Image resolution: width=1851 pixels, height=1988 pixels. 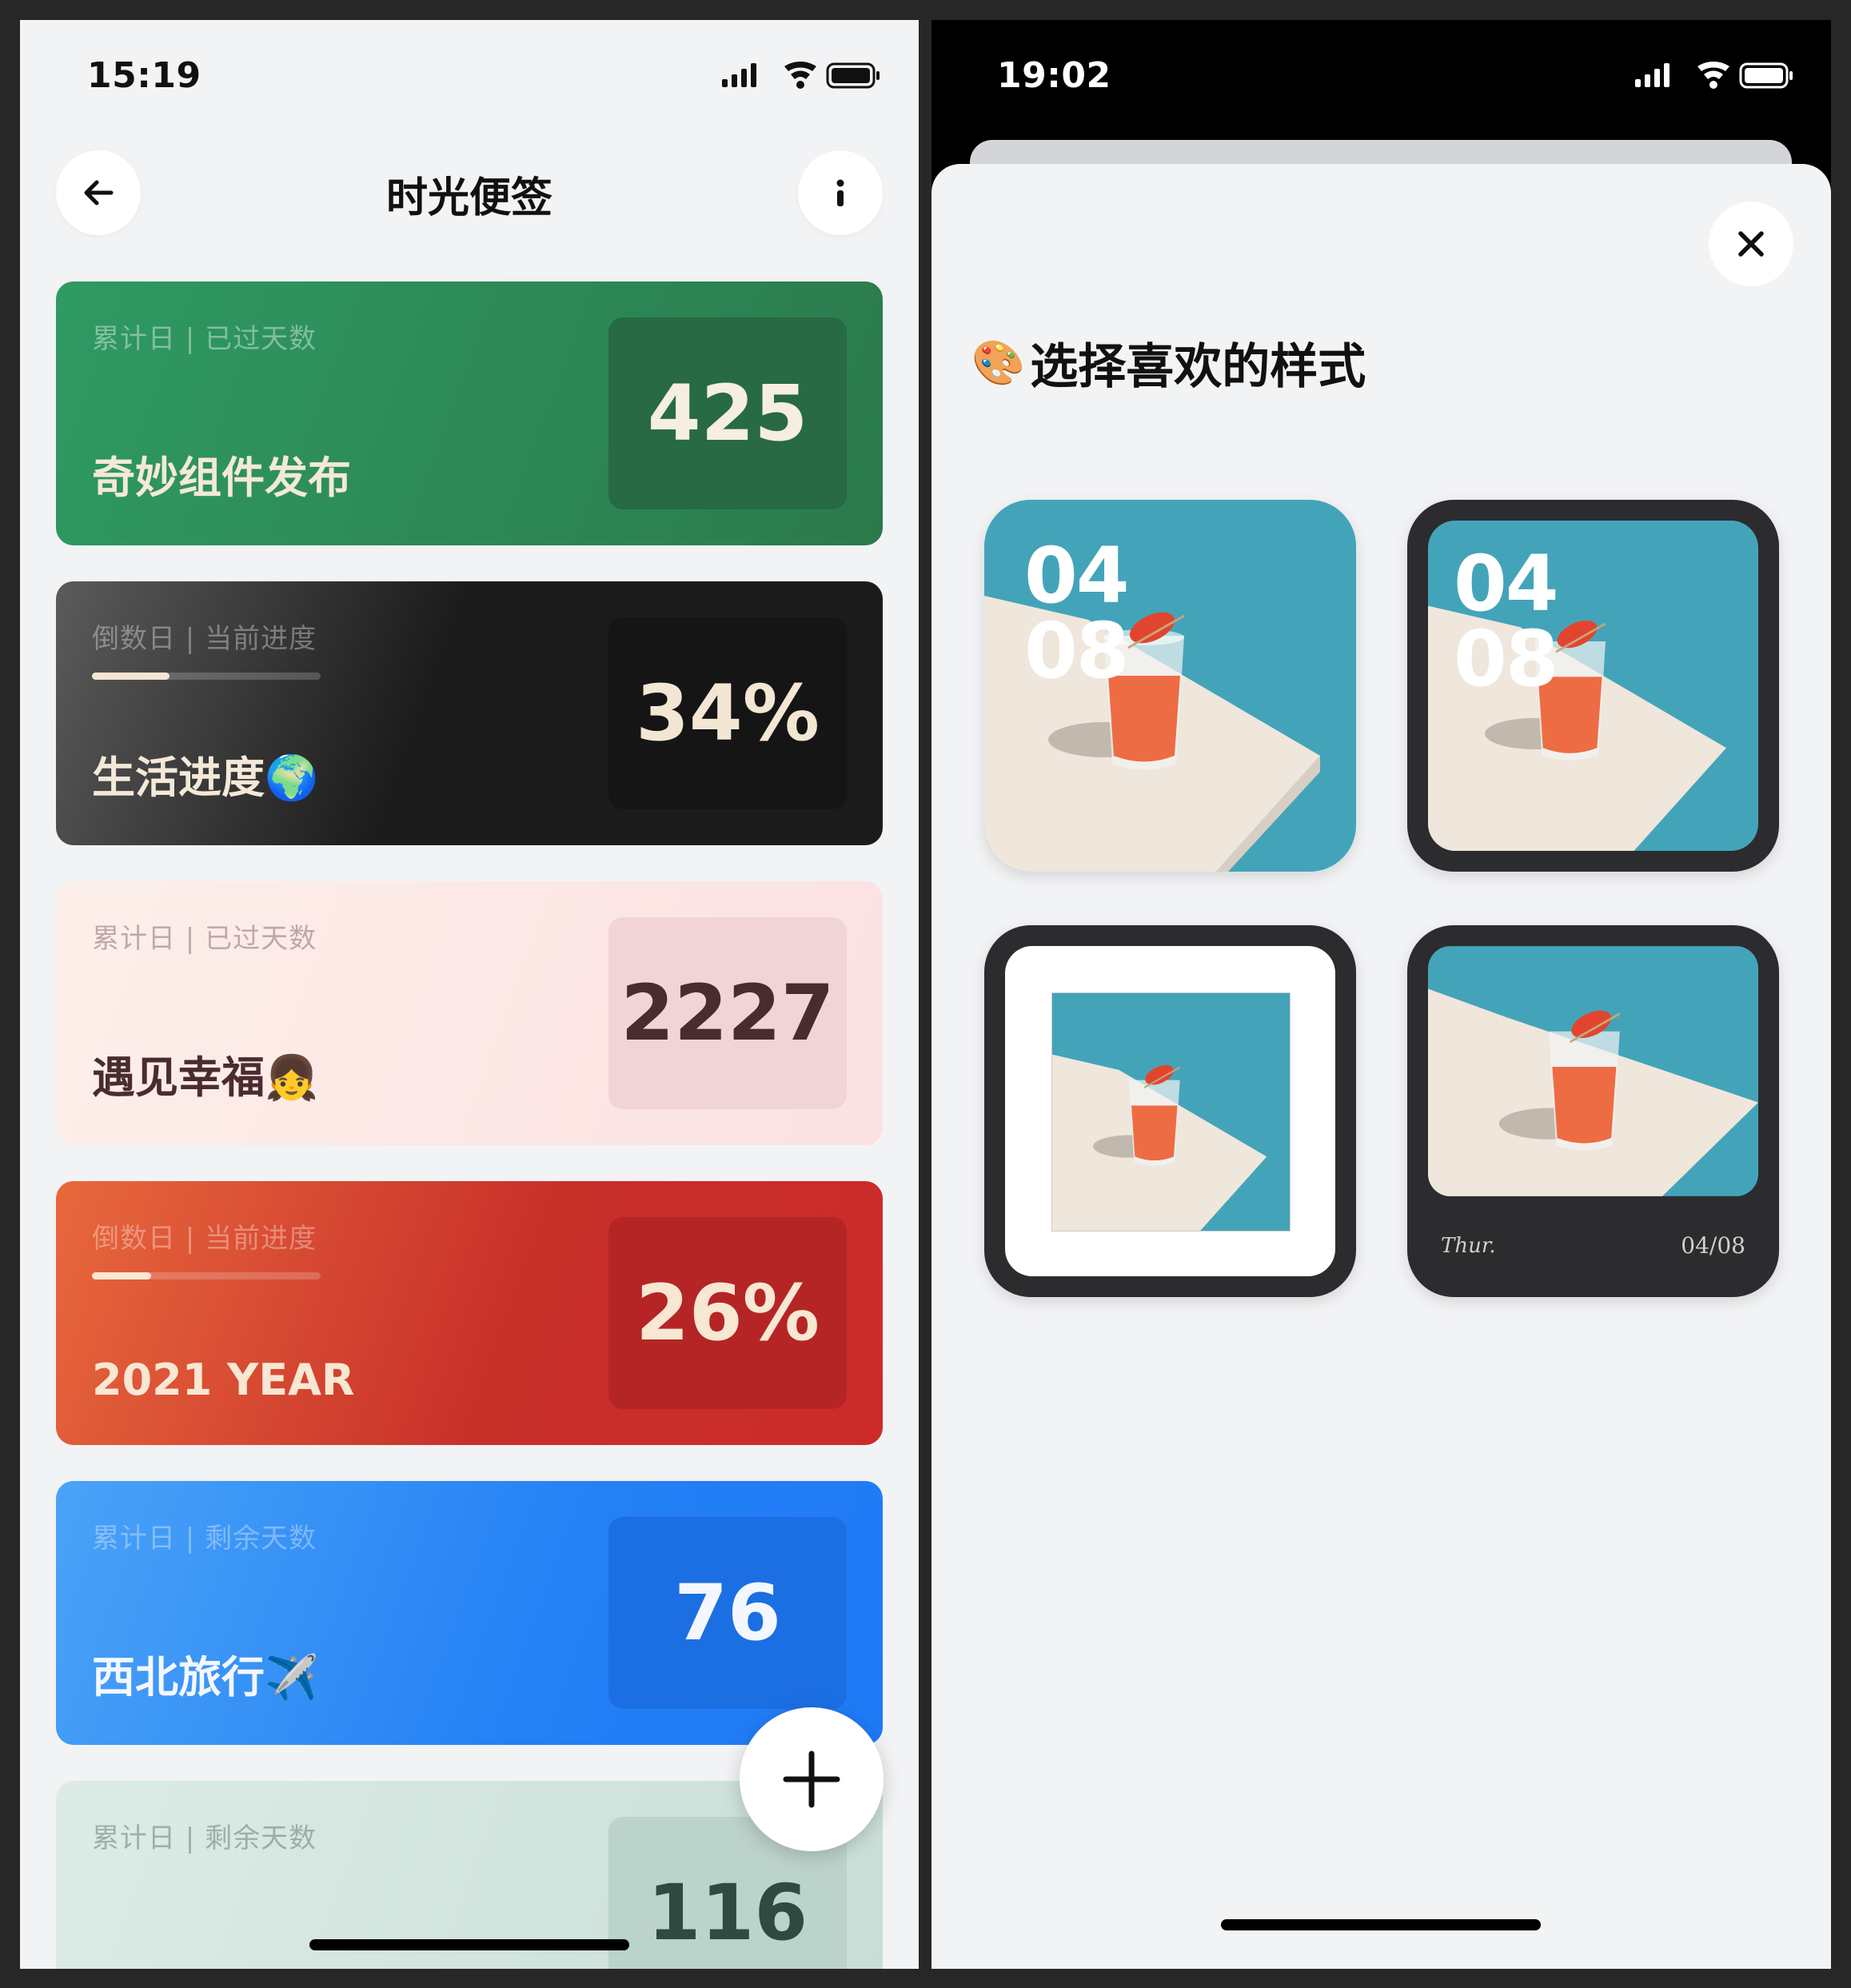 I want to click on card-value: 26%, so click(x=728, y=1313).